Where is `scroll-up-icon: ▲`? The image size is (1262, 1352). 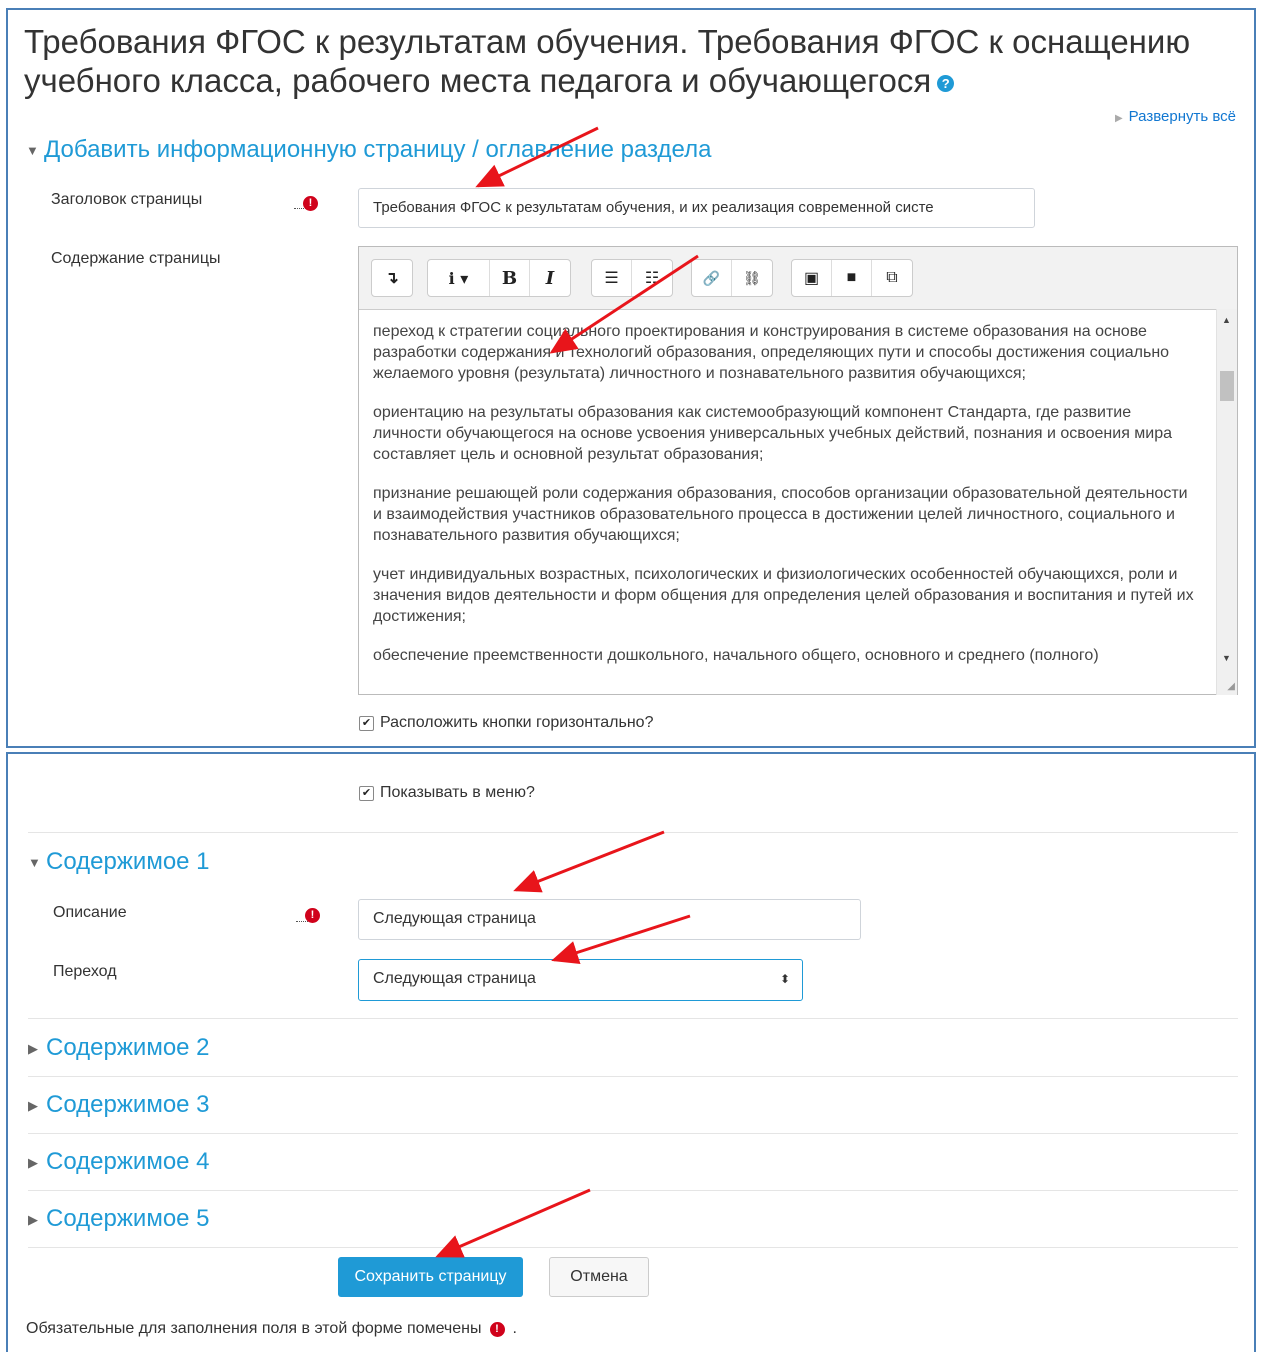 scroll-up-icon: ▲ is located at coordinates (1226, 320).